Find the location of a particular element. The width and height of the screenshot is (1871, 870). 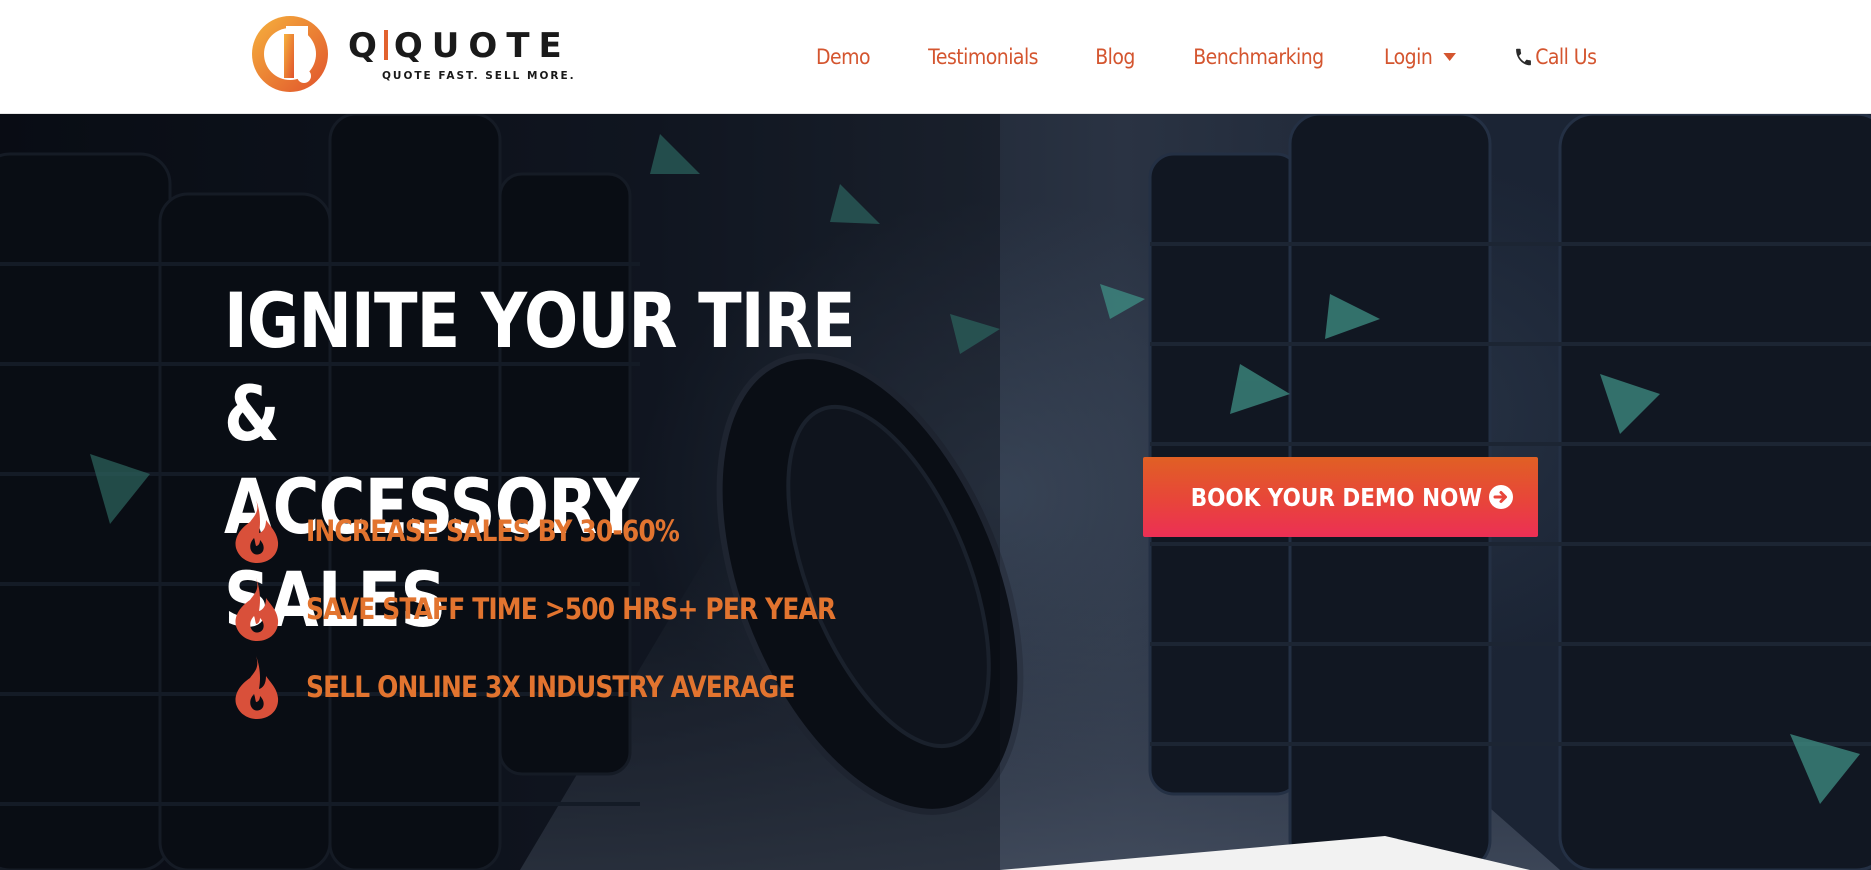

section-divider-shape is located at coordinates (1265, 853).